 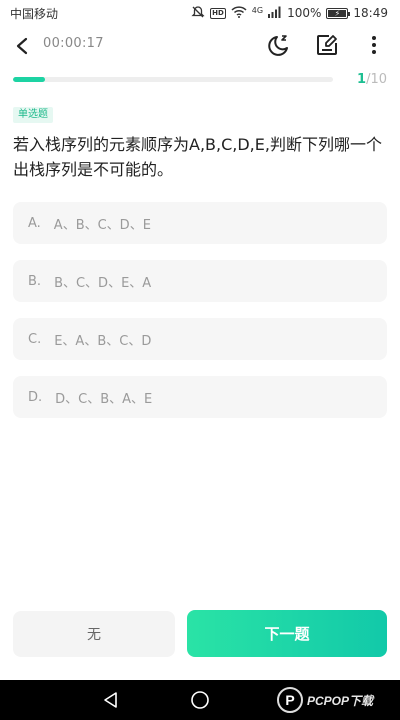 I want to click on back-button, so click(x=22, y=46).